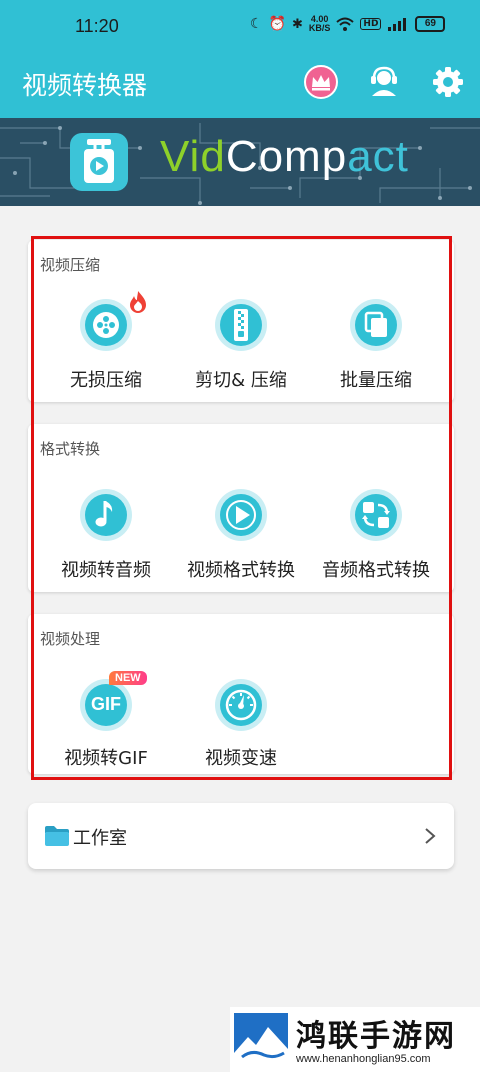 Image resolution: width=480 pixels, height=1072 pixels. I want to click on app-title: 视频转换器, so click(85, 85).